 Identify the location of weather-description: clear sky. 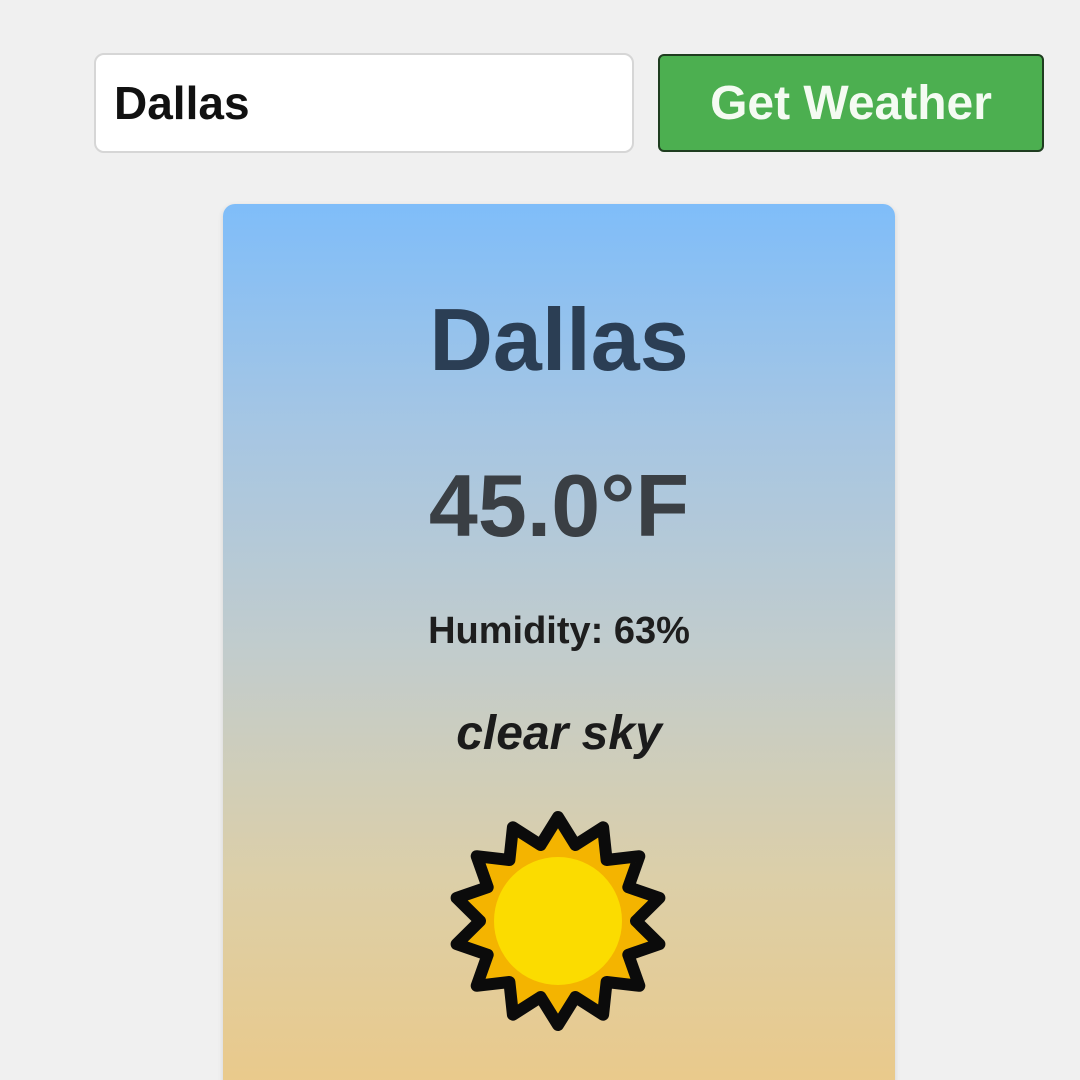
(559, 733).